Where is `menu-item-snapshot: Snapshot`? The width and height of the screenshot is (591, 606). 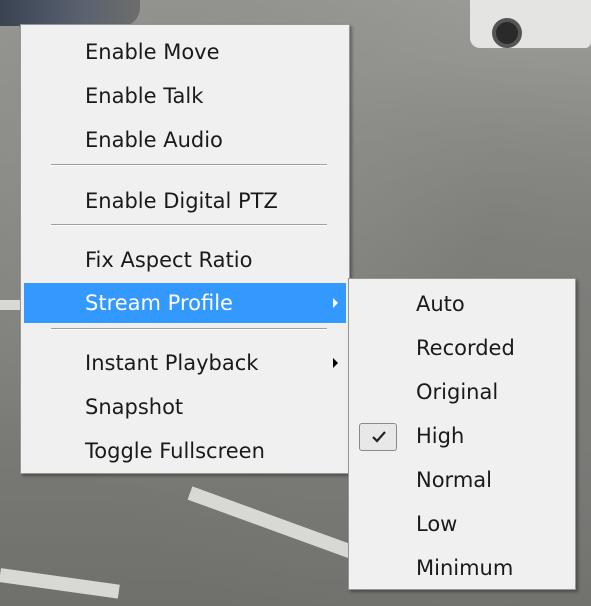
menu-item-snapshot: Snapshot is located at coordinates (185, 407).